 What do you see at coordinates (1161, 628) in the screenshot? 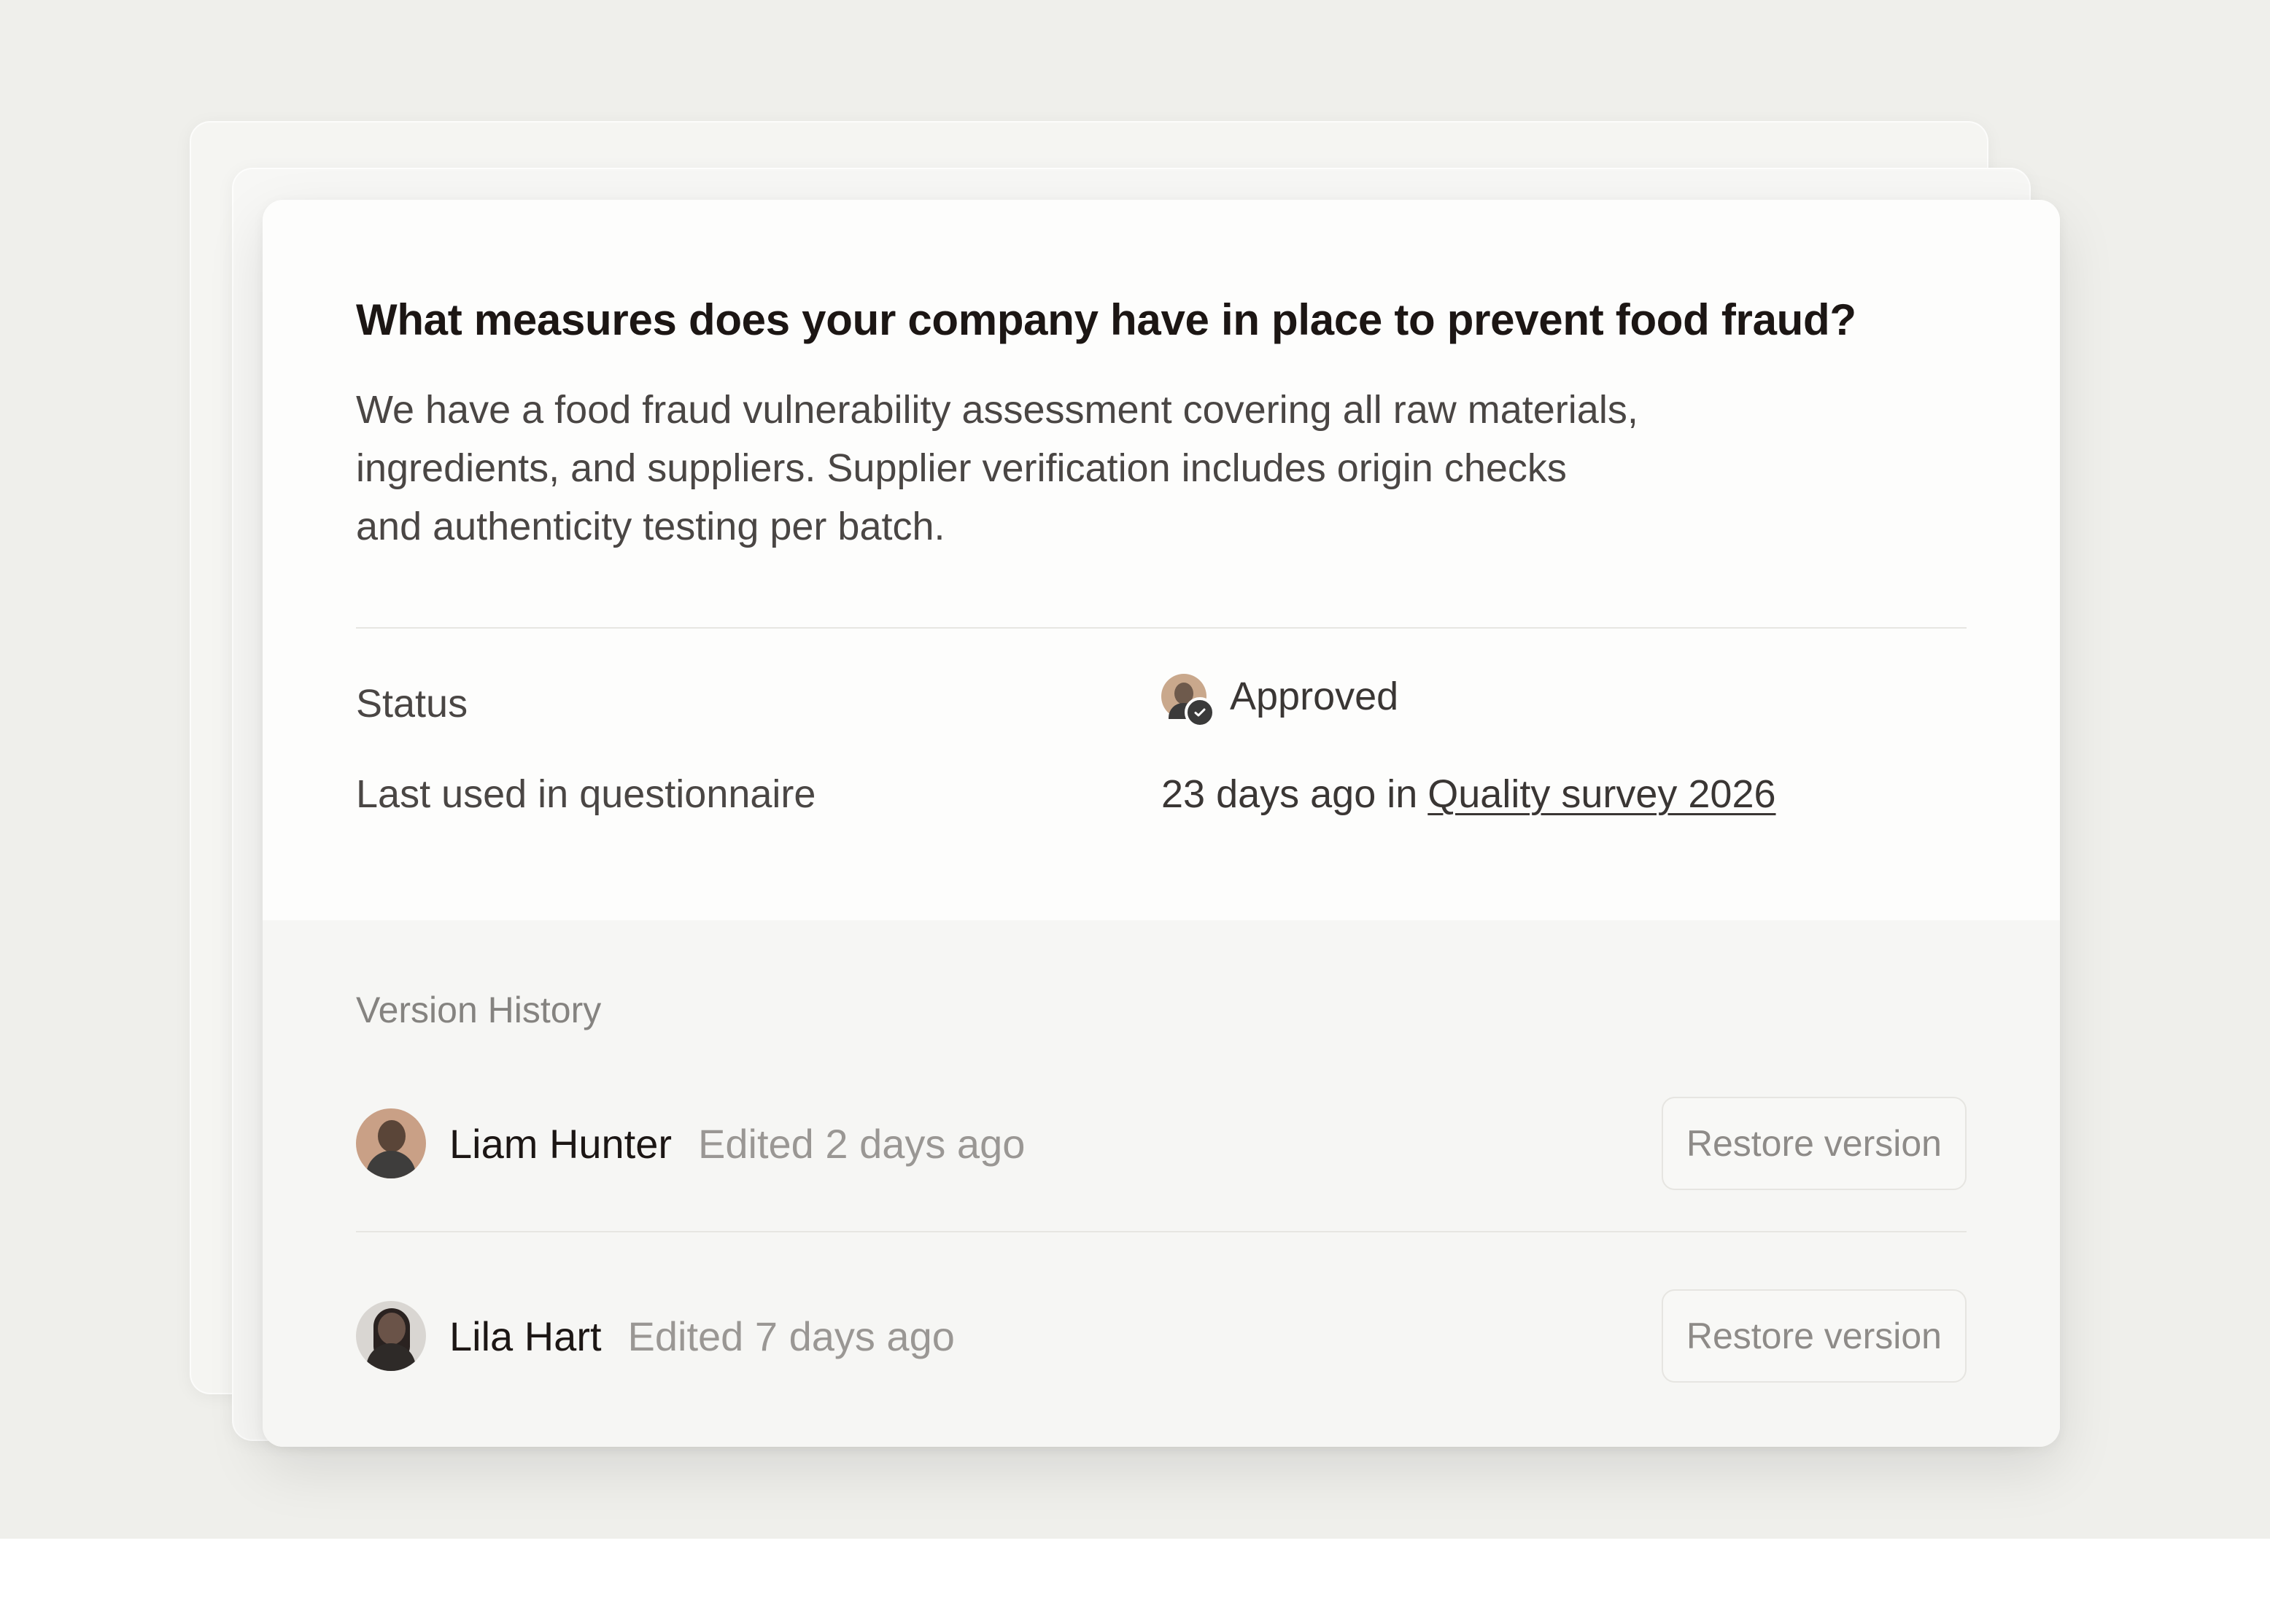
I see `section-divider` at bounding box center [1161, 628].